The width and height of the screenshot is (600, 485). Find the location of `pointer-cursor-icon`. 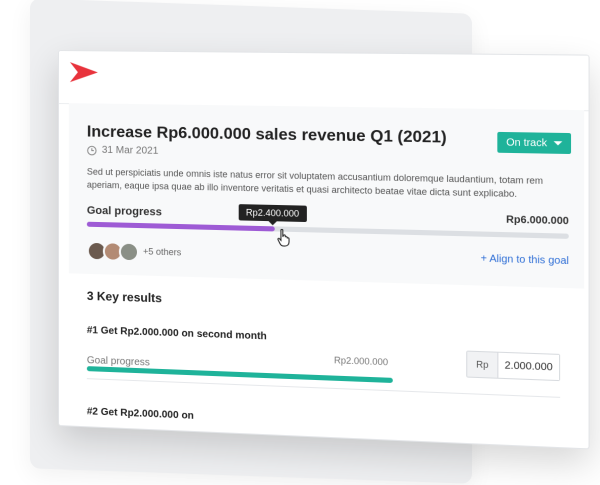

pointer-cursor-icon is located at coordinates (284, 237).